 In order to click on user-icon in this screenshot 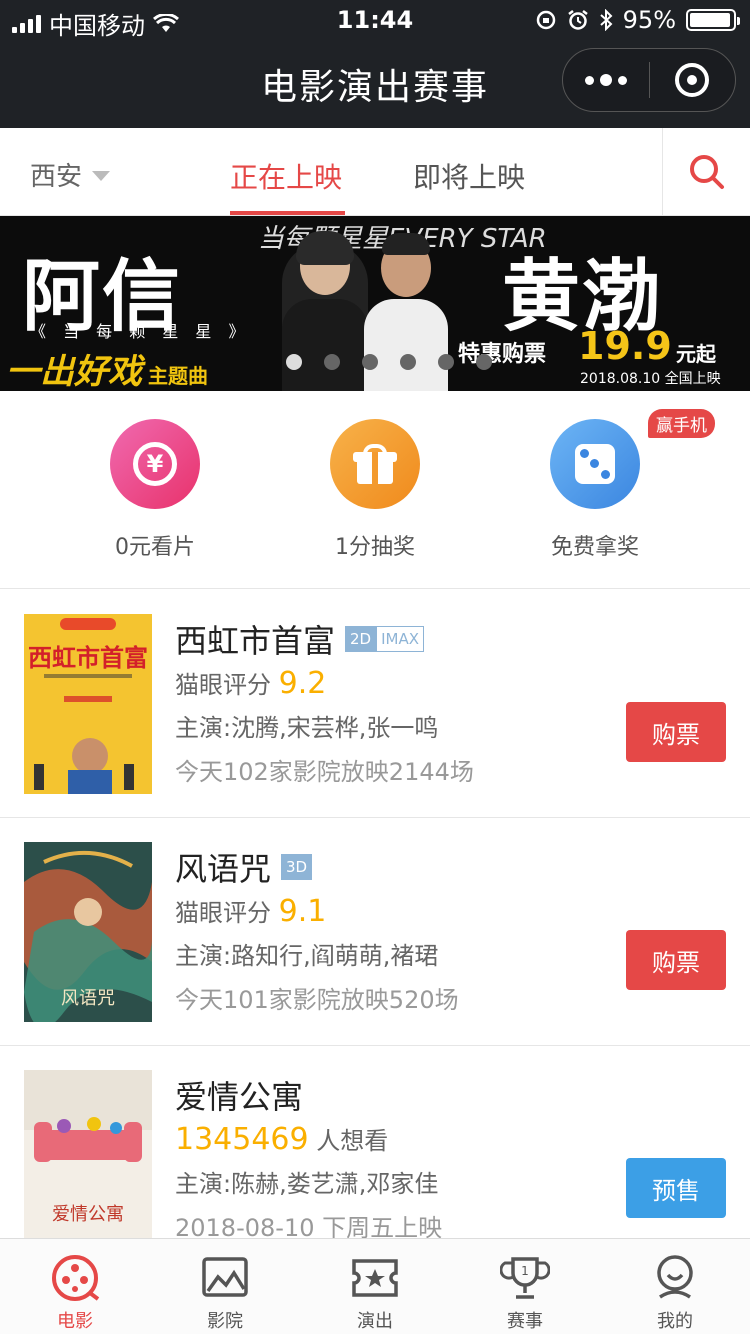, I will do `click(675, 1277)`.